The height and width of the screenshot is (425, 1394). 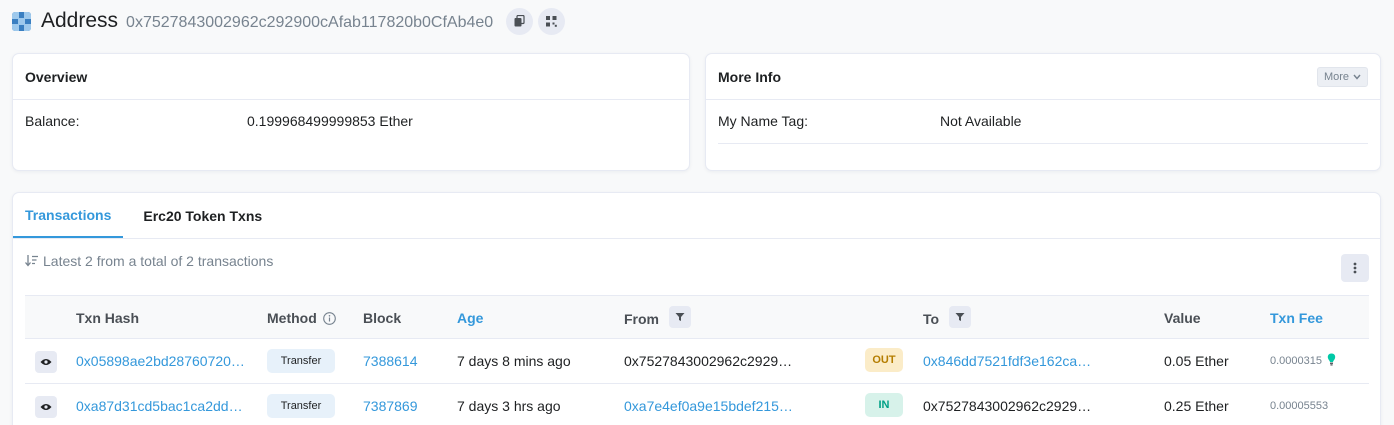 What do you see at coordinates (80, 20) in the screenshot?
I see `page-title: Address` at bounding box center [80, 20].